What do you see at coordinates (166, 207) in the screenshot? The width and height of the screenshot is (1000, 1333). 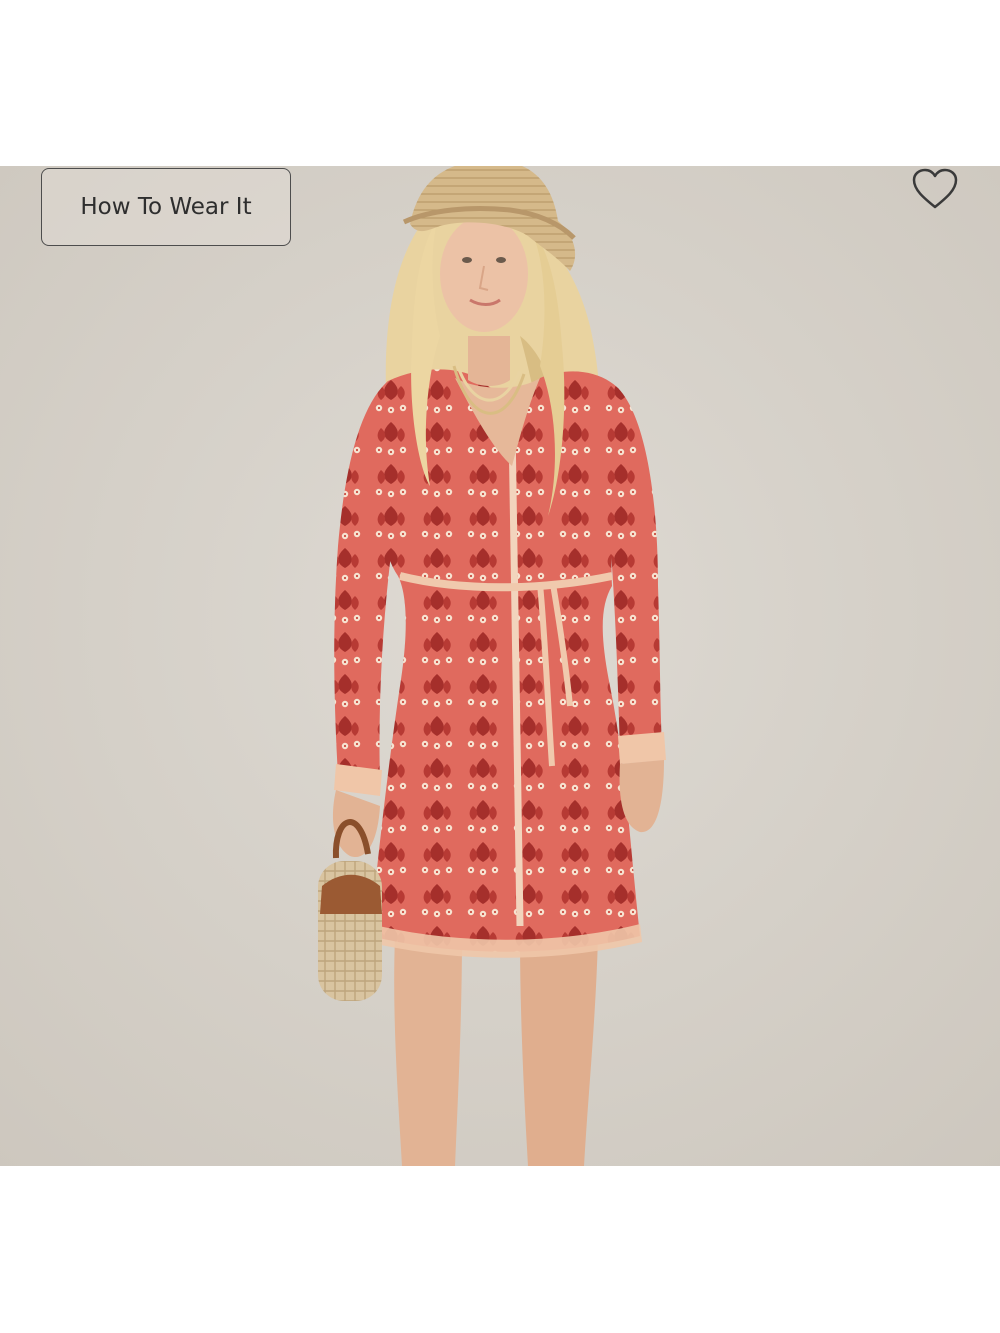 I see `how-to-wear-it-button: How To Wear It` at bounding box center [166, 207].